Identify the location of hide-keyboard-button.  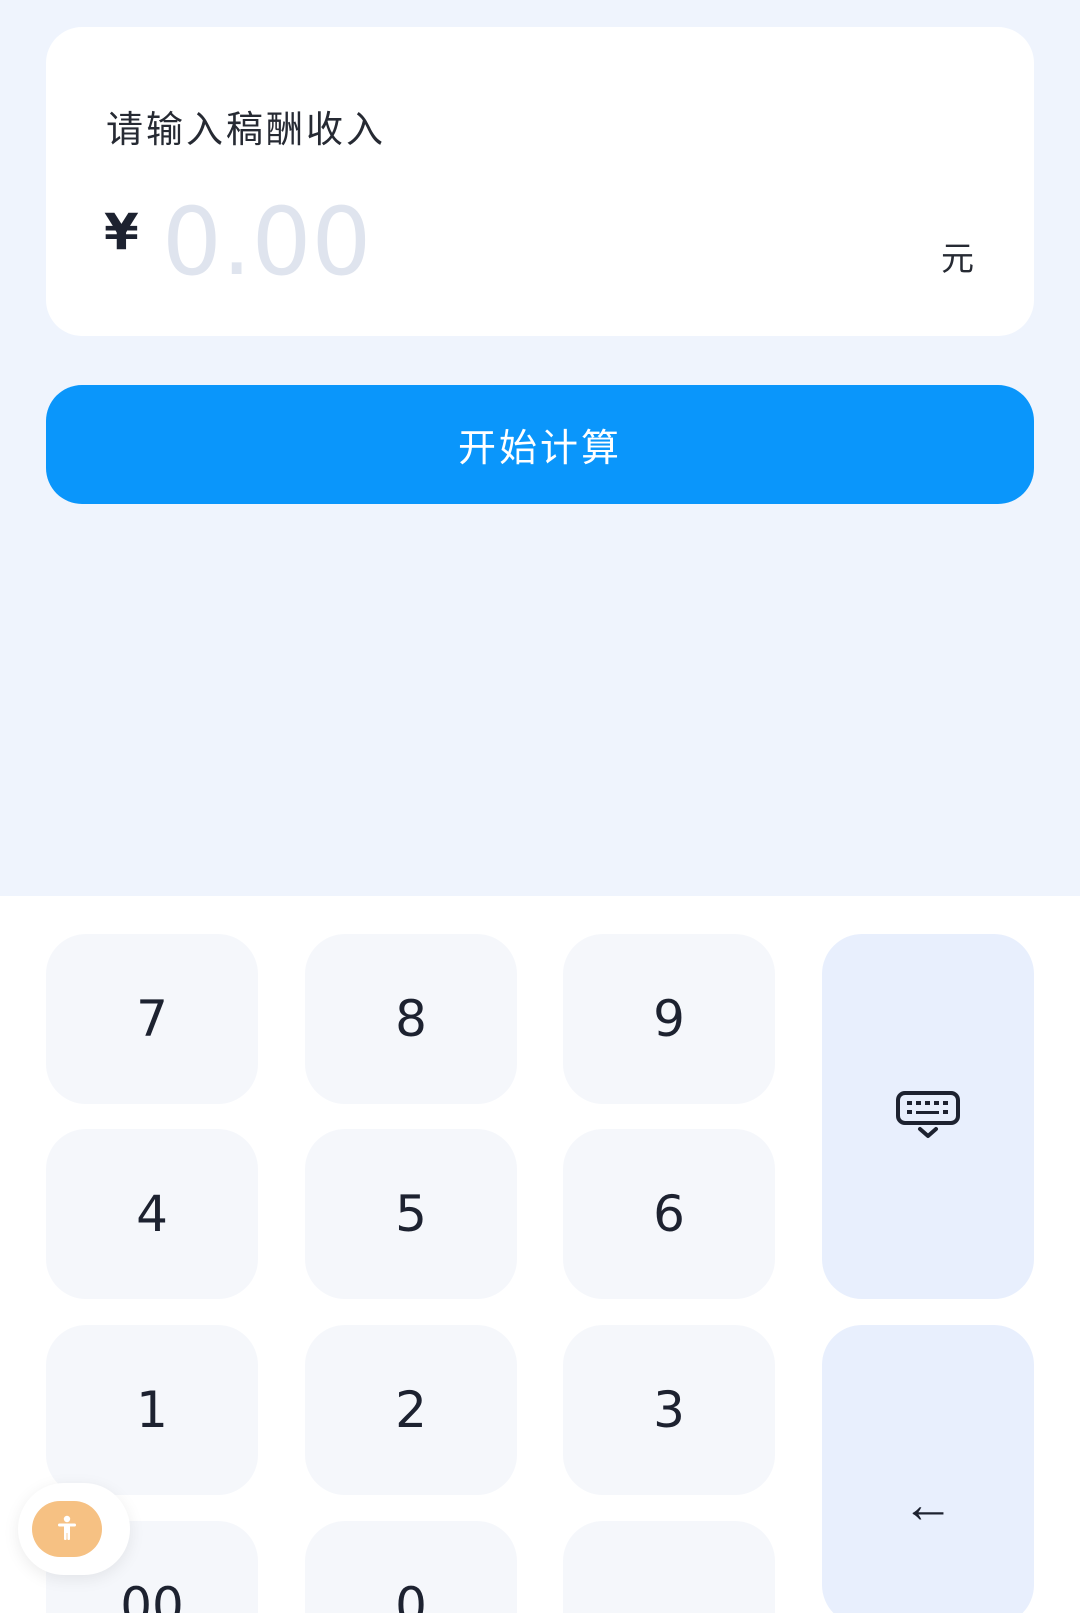
(928, 1116).